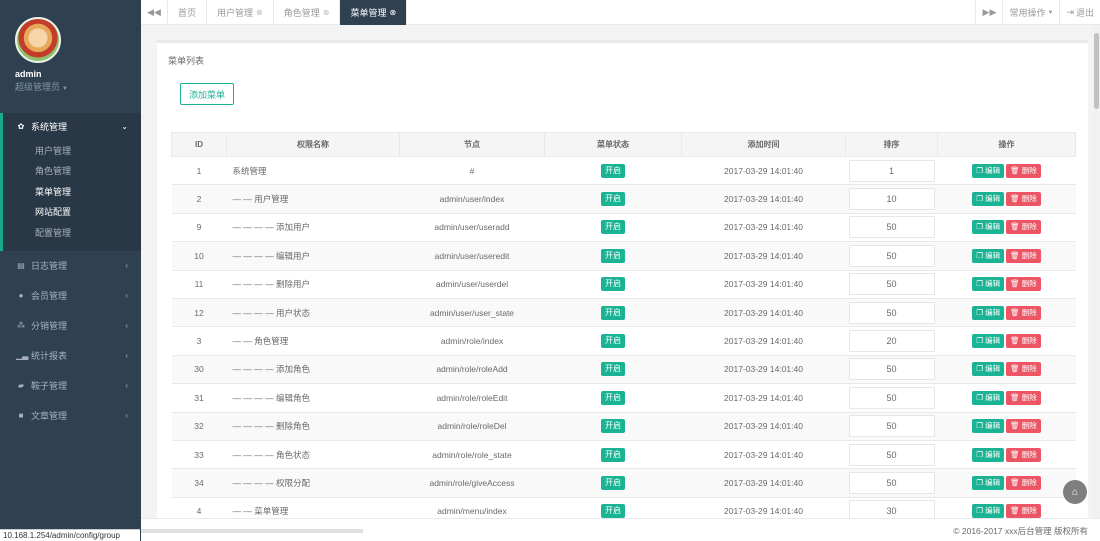 Image resolution: width=1100 pixels, height=541 pixels. What do you see at coordinates (49, 416) in the screenshot?
I see `sidebar-item-label: 文章管理` at bounding box center [49, 416].